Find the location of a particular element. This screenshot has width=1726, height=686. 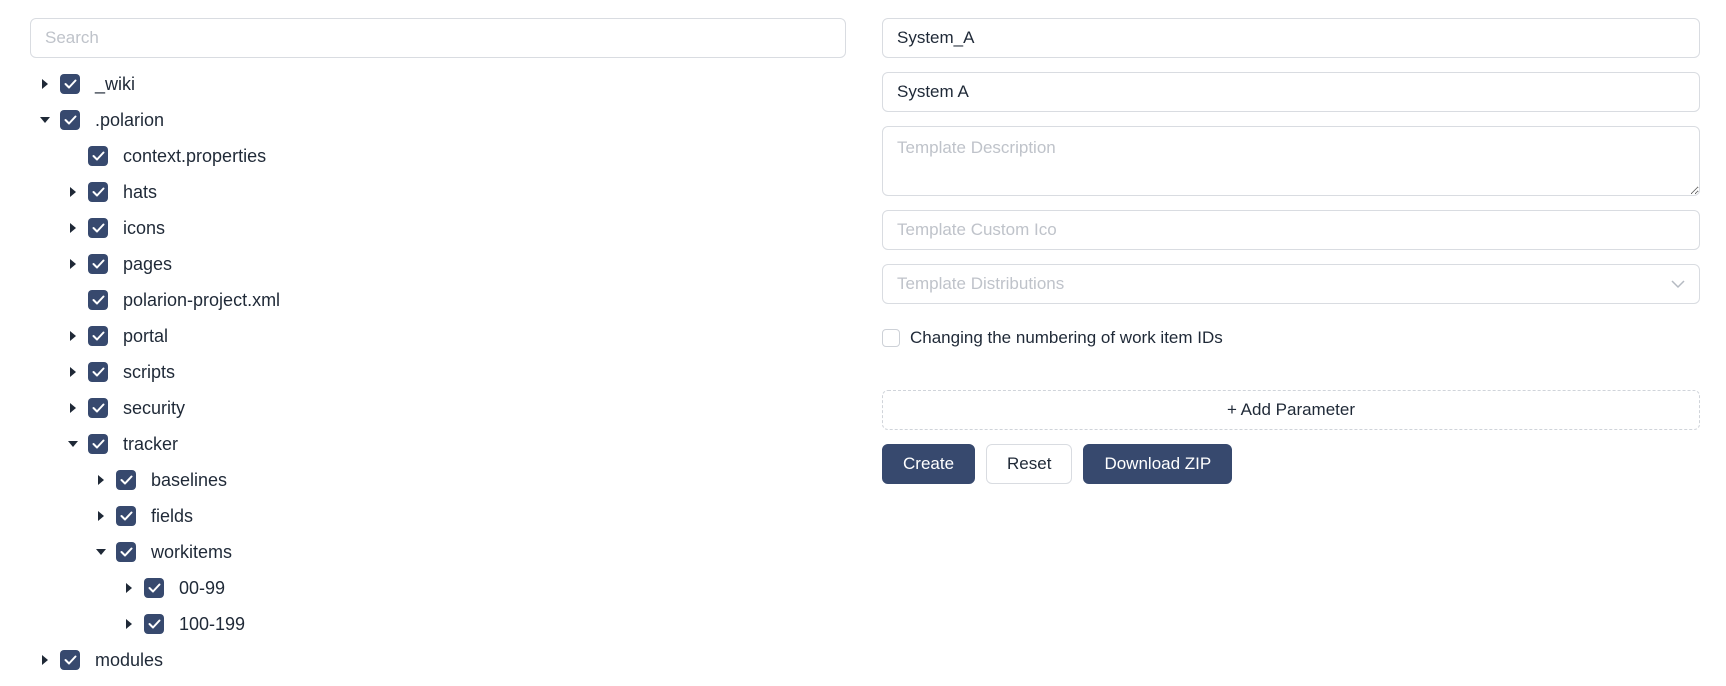

tree-node-label: context.properties is located at coordinates (195, 155).